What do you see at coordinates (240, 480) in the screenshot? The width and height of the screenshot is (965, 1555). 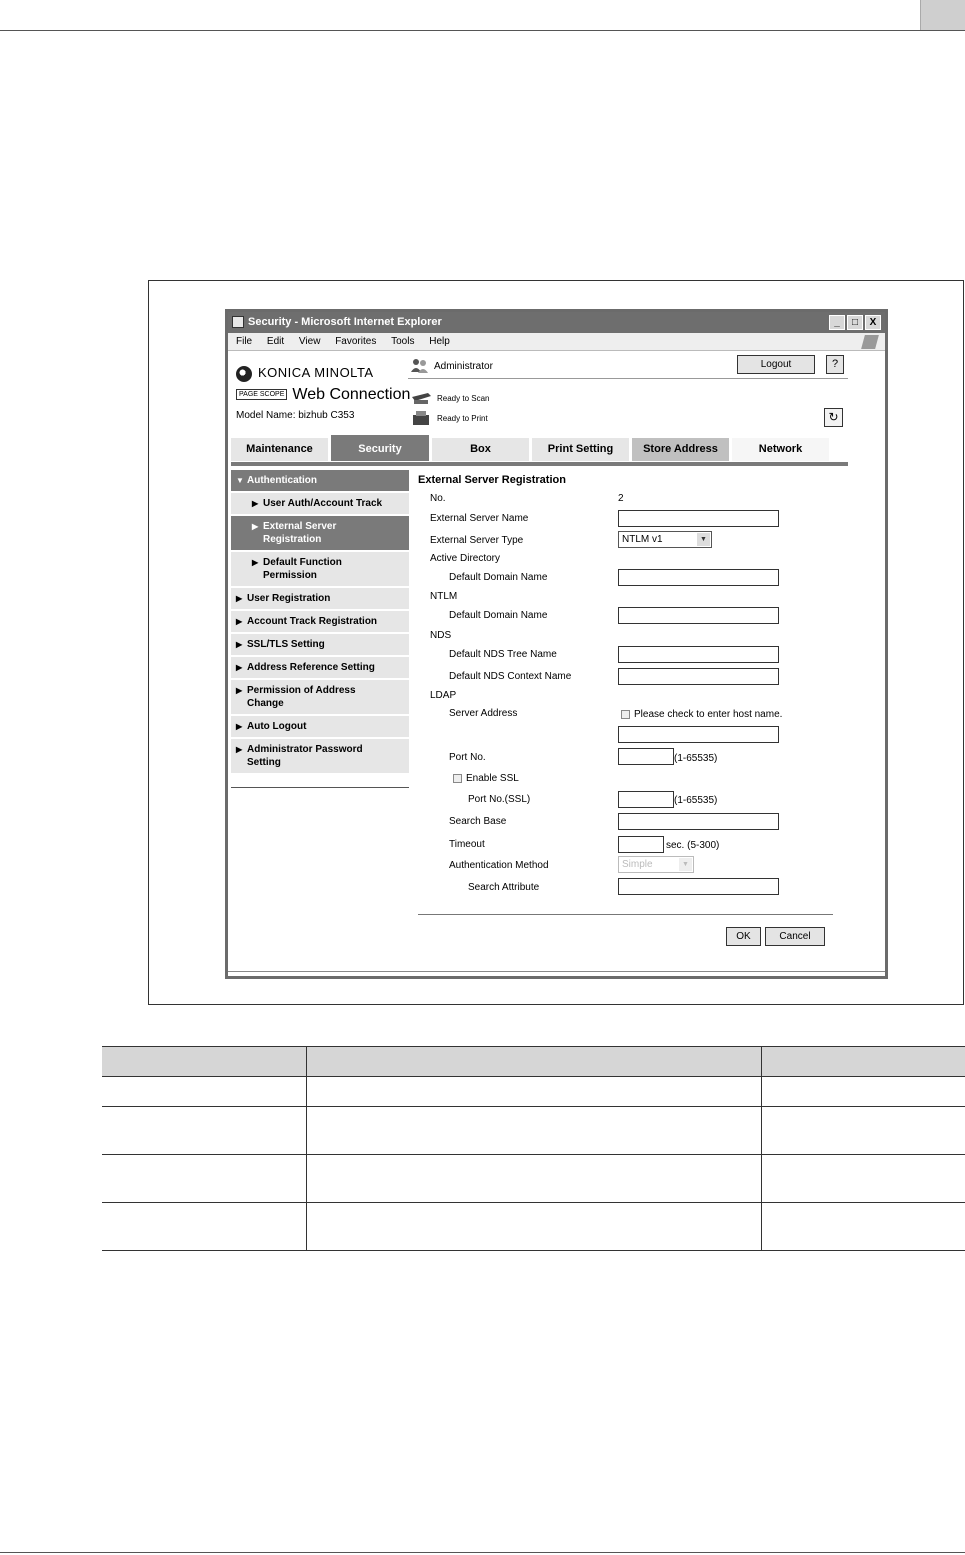 I see `triangle-down-icon: ▼` at bounding box center [240, 480].